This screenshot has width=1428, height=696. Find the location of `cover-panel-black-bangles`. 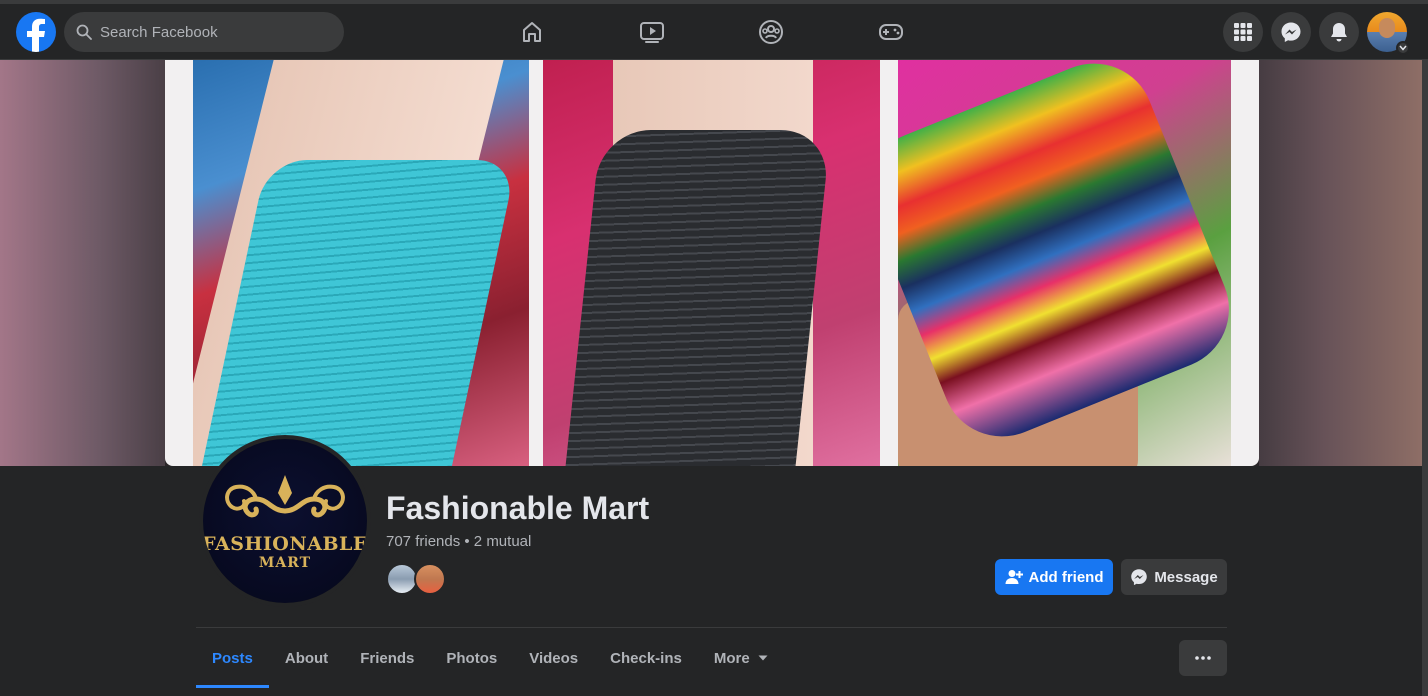

cover-panel-black-bangles is located at coordinates (711, 263).